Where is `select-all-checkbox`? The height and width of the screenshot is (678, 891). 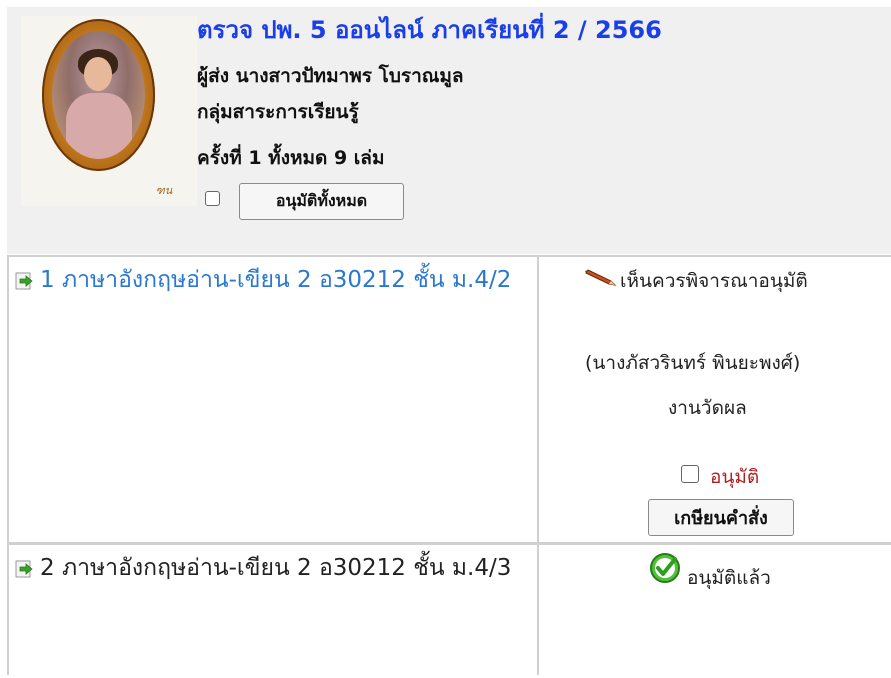
select-all-checkbox is located at coordinates (212, 198).